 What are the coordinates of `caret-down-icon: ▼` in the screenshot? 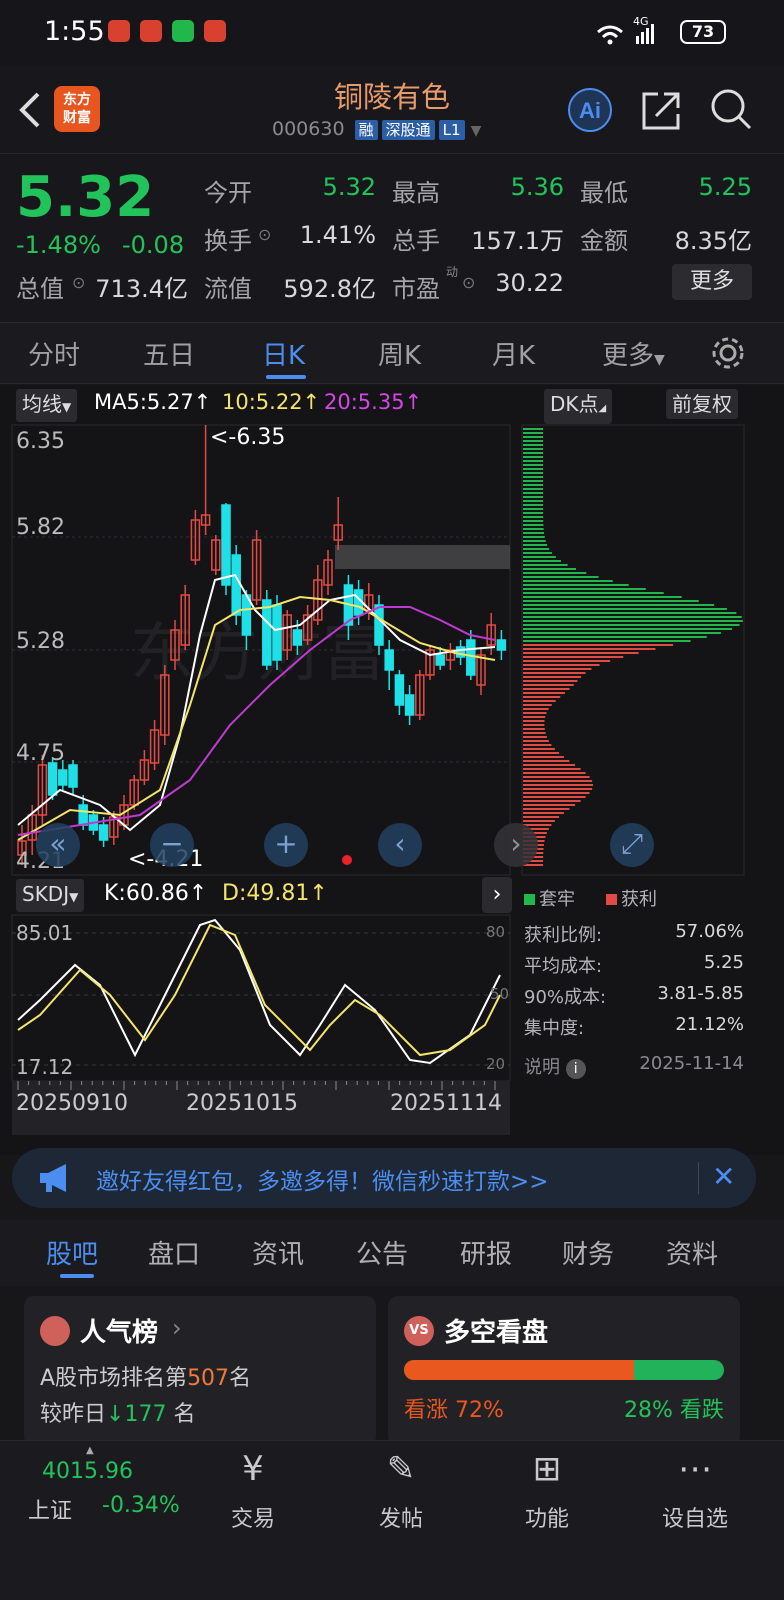 It's located at (74, 897).